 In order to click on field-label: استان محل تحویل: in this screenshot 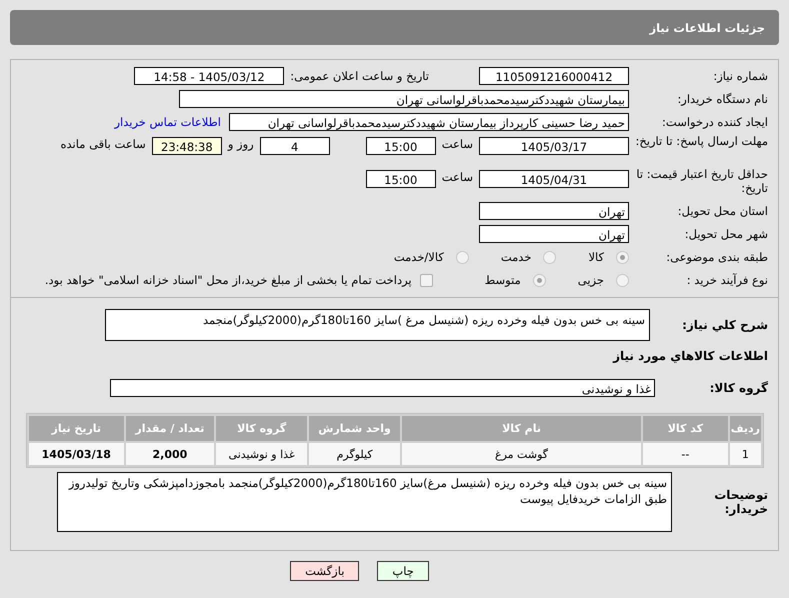, I will do `click(722, 211)`.